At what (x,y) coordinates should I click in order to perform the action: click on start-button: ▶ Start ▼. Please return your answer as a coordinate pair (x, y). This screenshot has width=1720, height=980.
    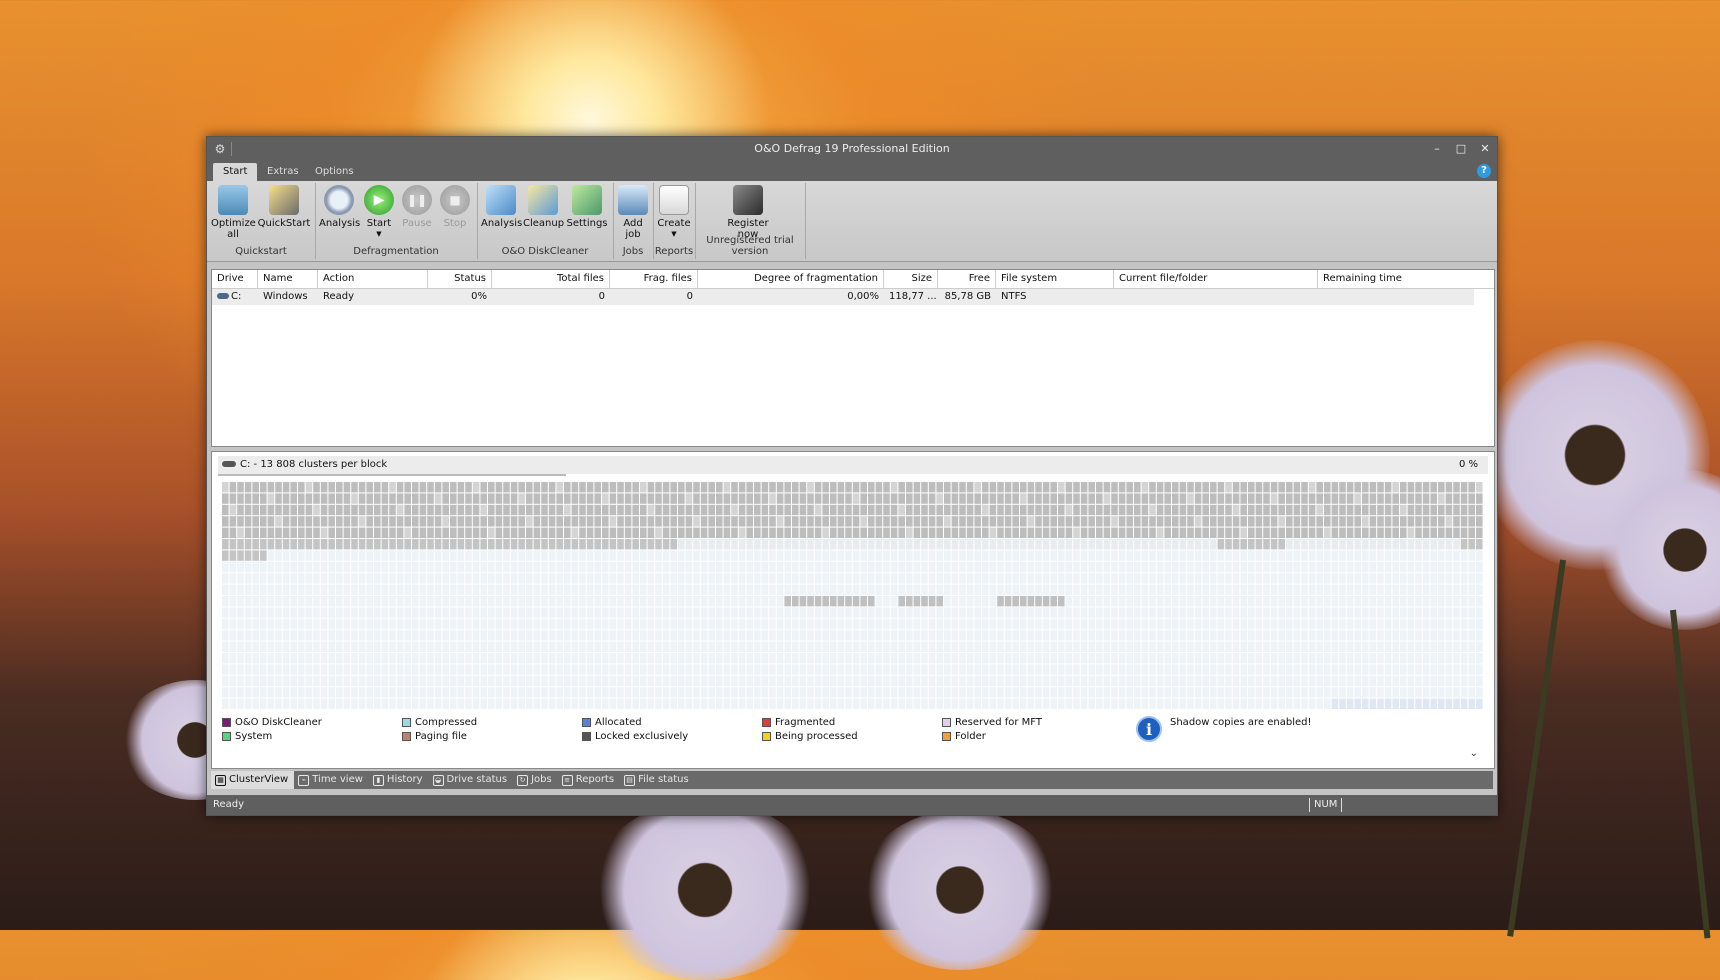
    Looking at the image, I should click on (379, 212).